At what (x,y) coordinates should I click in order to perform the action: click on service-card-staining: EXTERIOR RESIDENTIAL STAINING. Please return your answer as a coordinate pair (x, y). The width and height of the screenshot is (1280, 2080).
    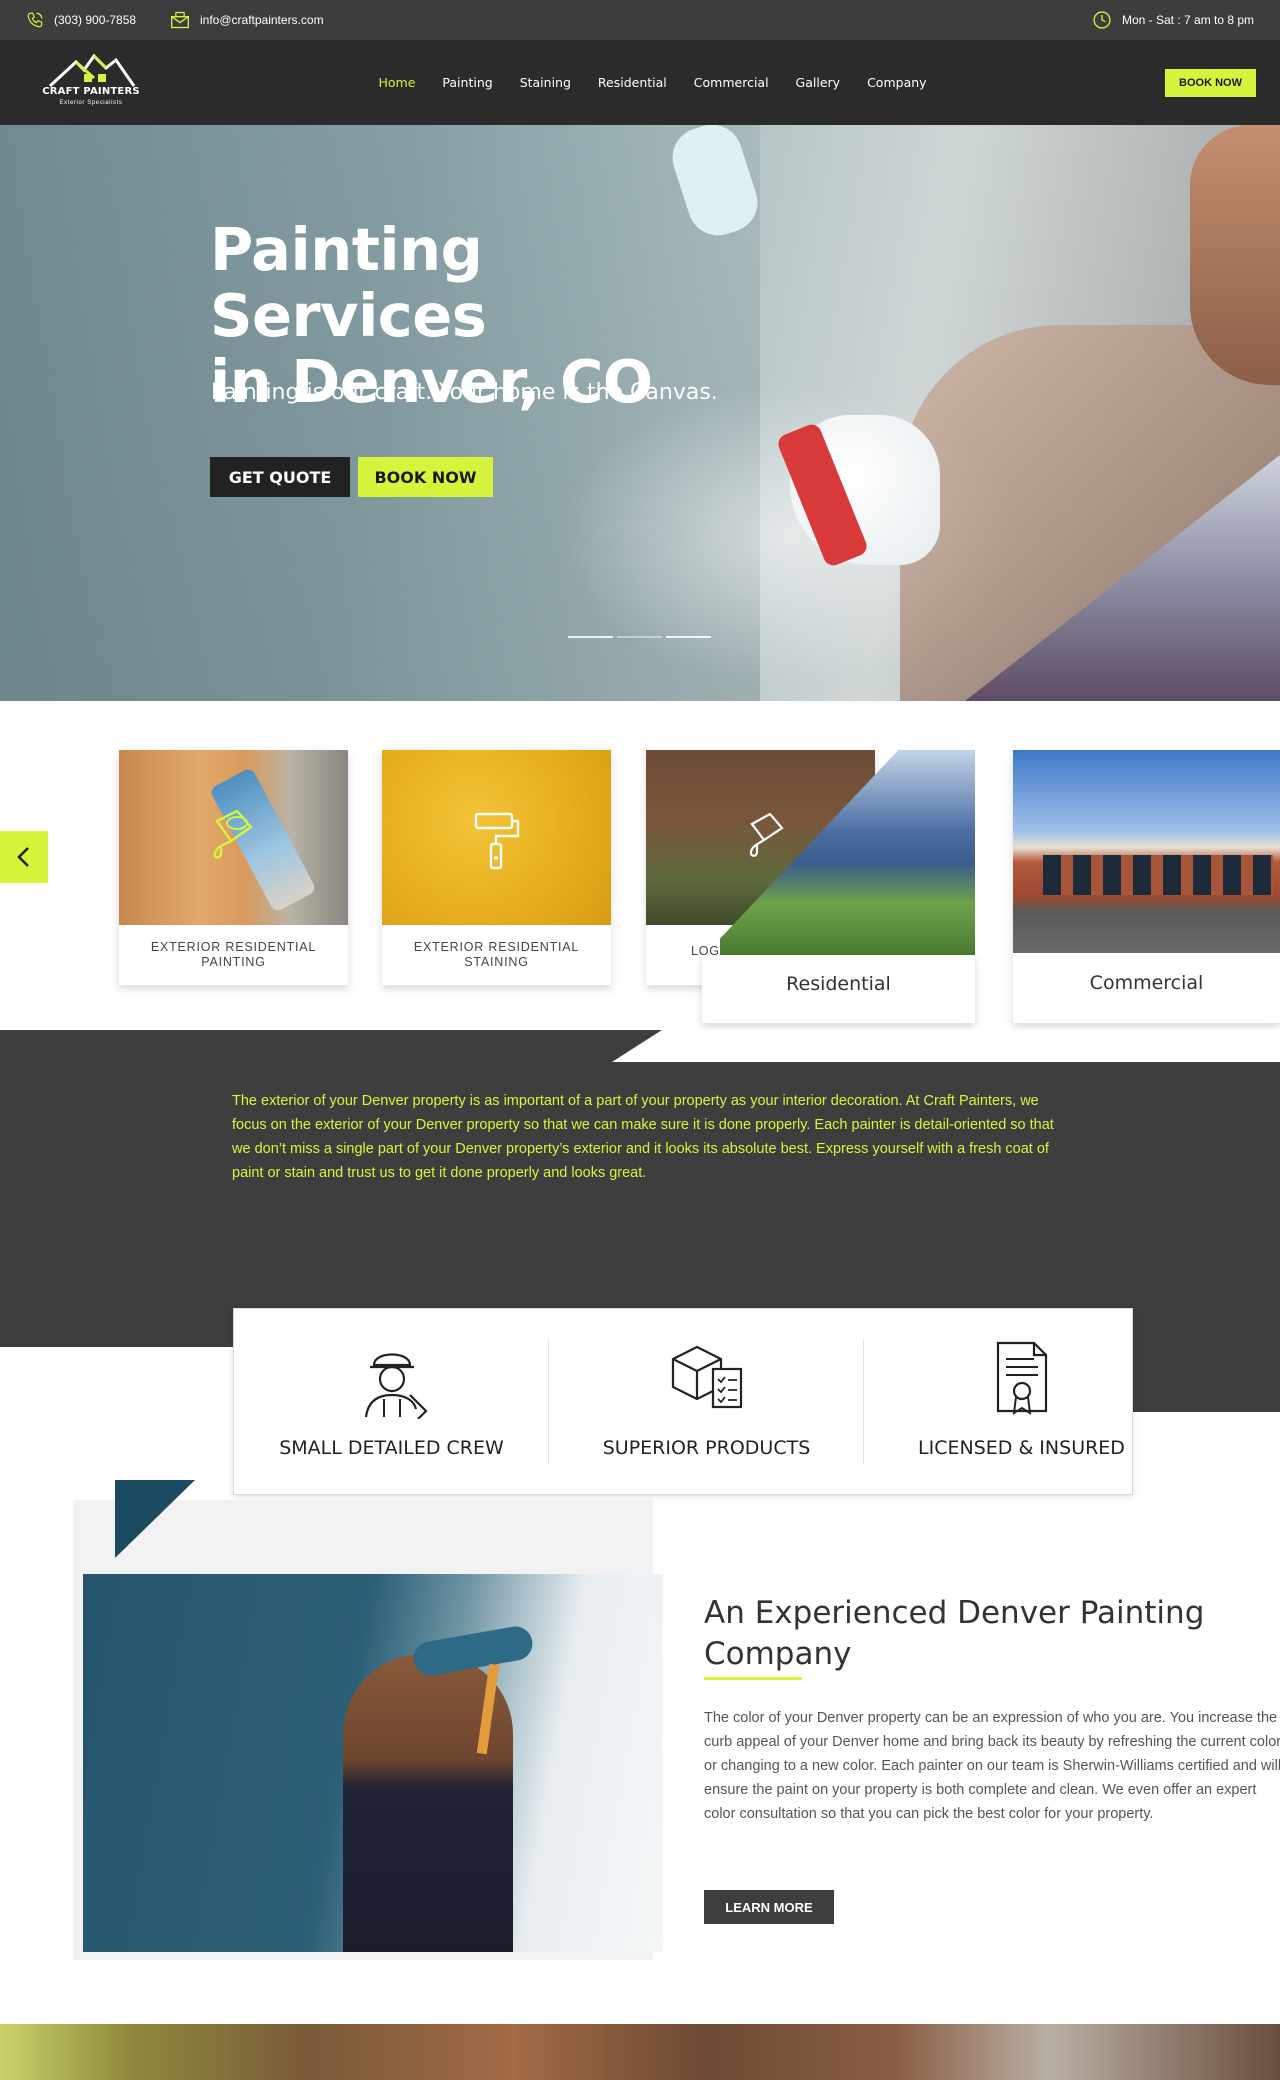
    Looking at the image, I should click on (496, 867).